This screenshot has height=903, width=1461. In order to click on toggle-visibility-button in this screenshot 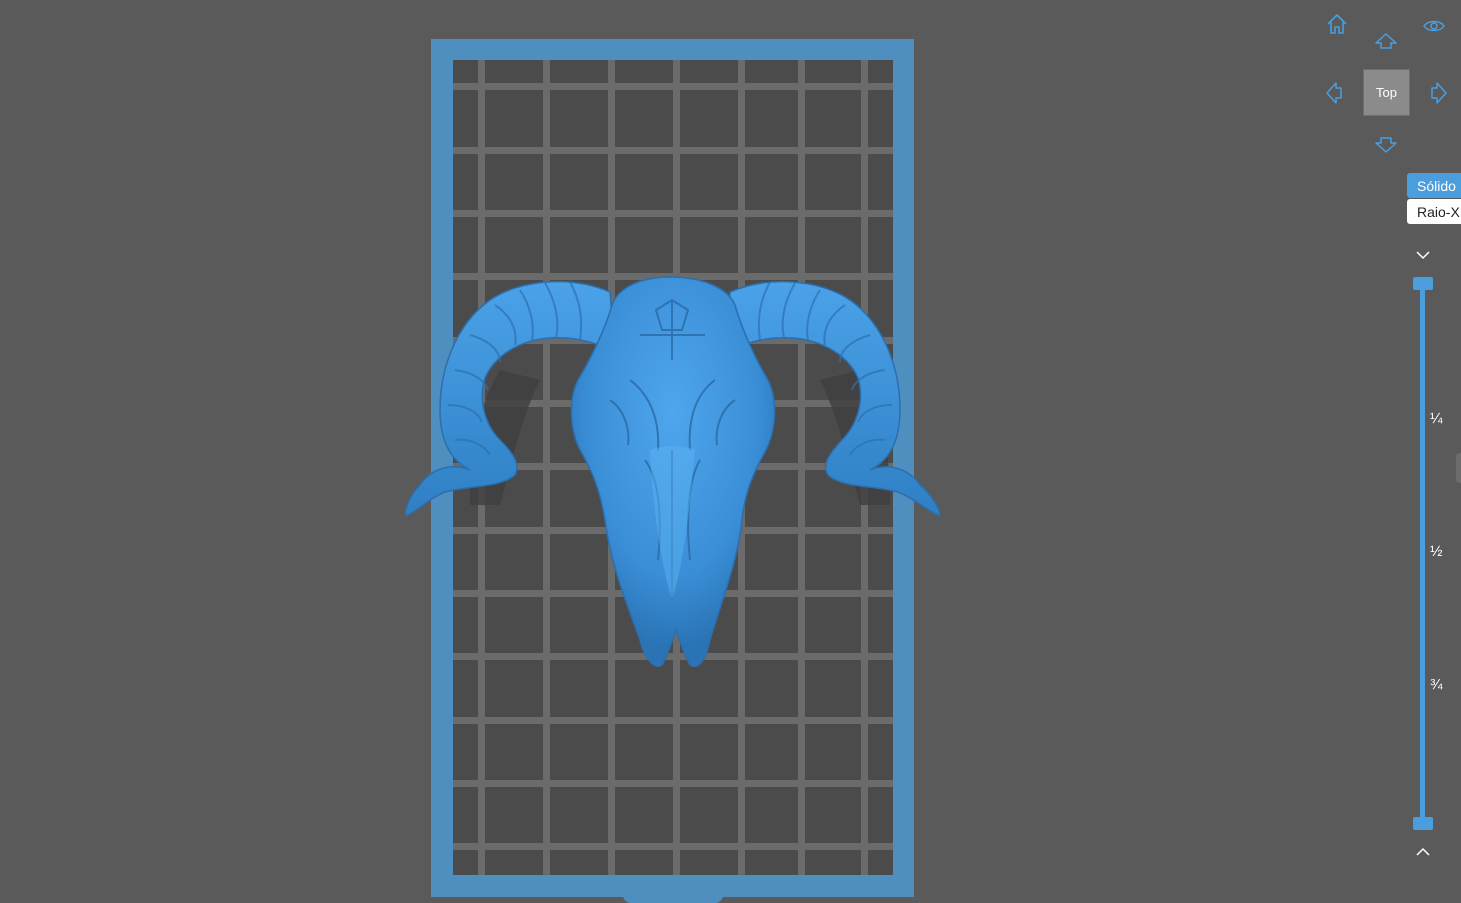, I will do `click(1434, 26)`.